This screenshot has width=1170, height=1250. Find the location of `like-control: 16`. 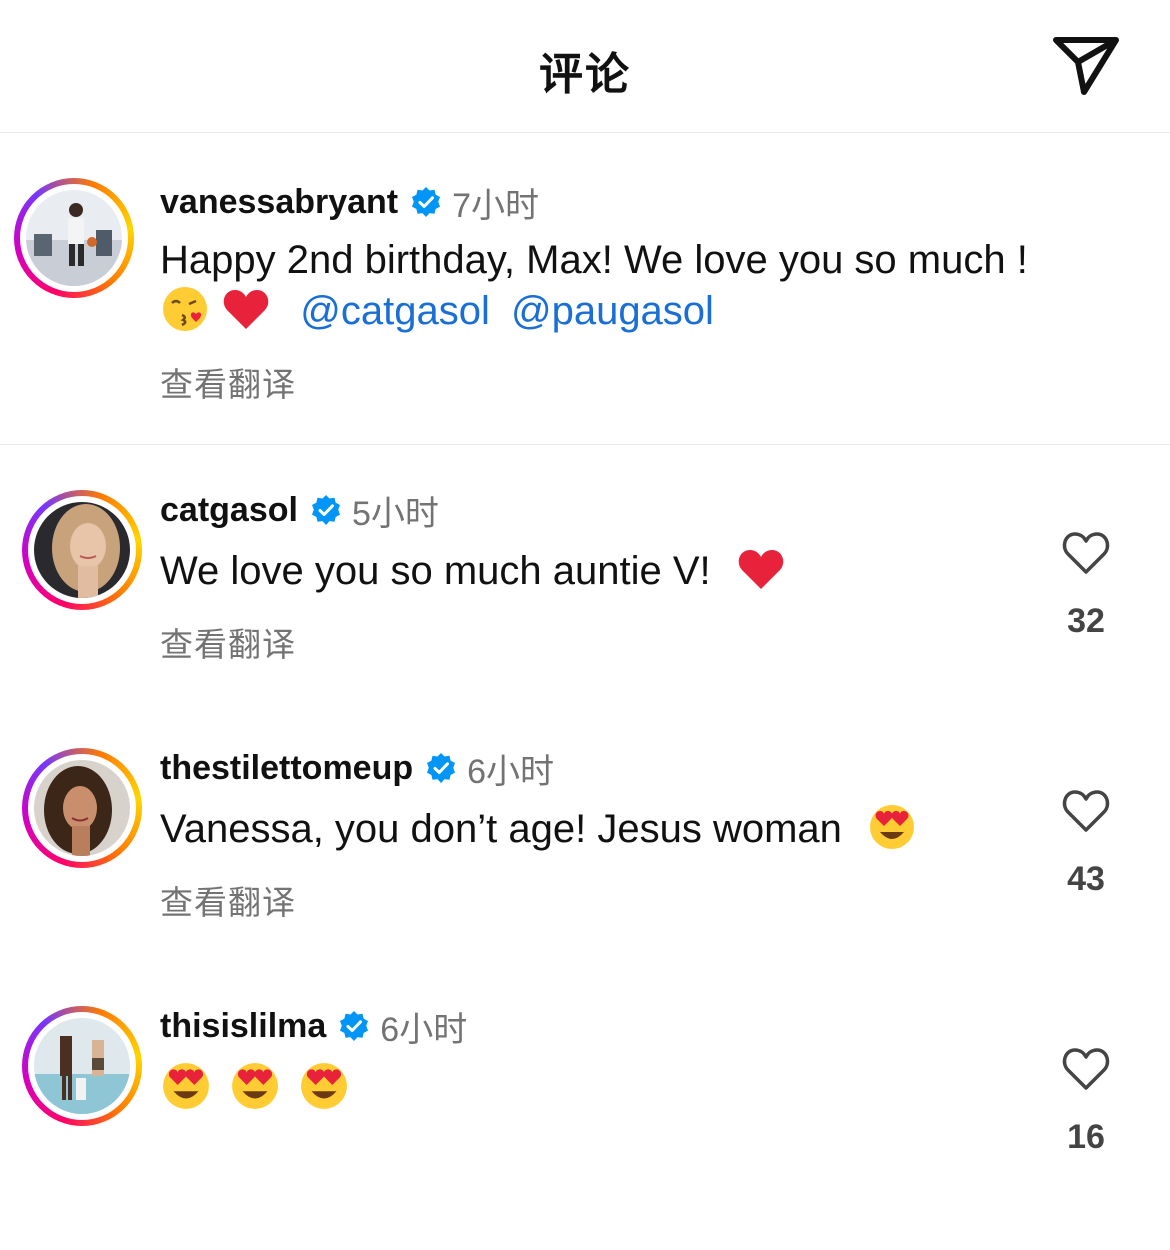

like-control: 16 is located at coordinates (1086, 1101).